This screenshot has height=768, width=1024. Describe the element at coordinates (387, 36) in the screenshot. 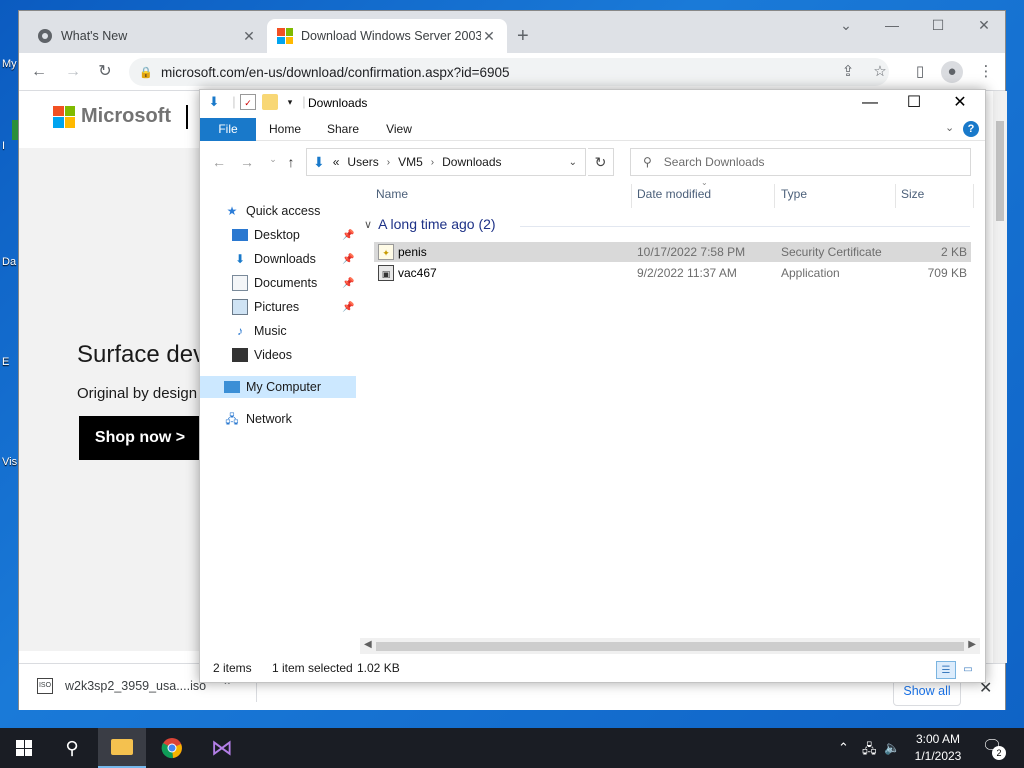

I see `tab-download-windows-server: Download Windows Server 2003 ✕` at that location.